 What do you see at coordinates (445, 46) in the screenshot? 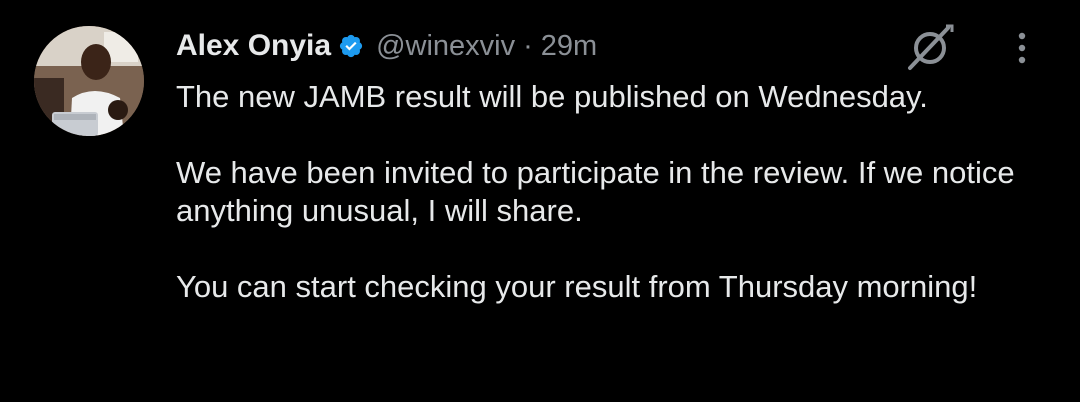
I see `author-handle: @winexviv` at bounding box center [445, 46].